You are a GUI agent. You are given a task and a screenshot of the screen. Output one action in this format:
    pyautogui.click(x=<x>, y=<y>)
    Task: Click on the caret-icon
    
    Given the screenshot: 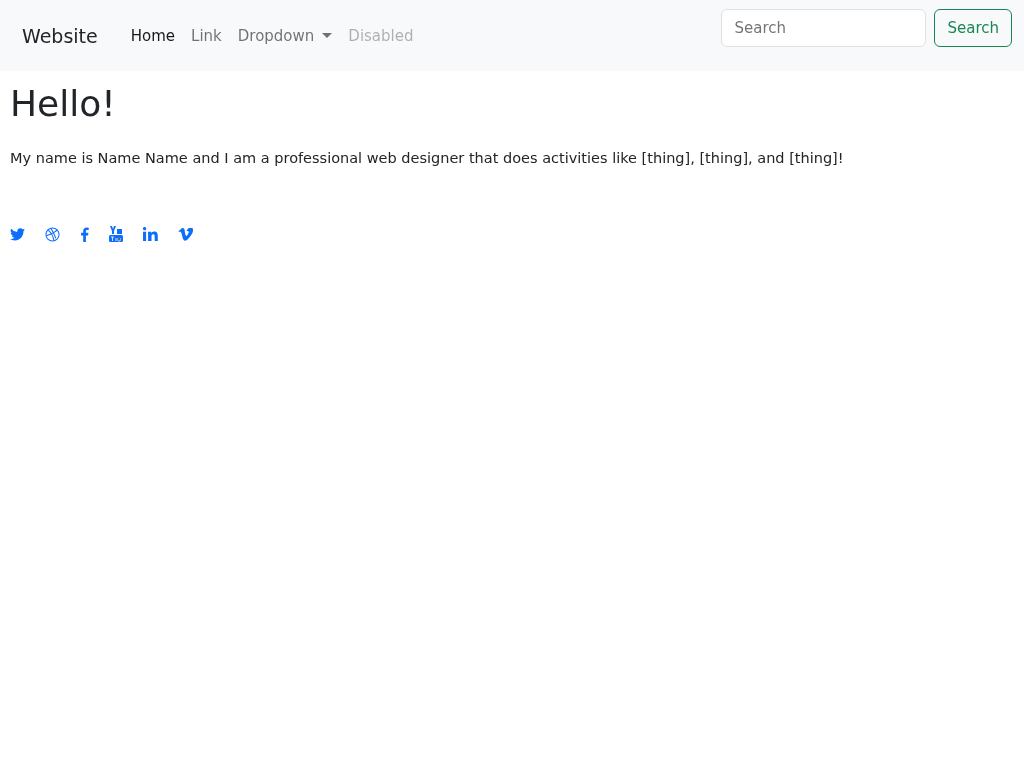 What is the action you would take?
    pyautogui.click(x=327, y=35)
    